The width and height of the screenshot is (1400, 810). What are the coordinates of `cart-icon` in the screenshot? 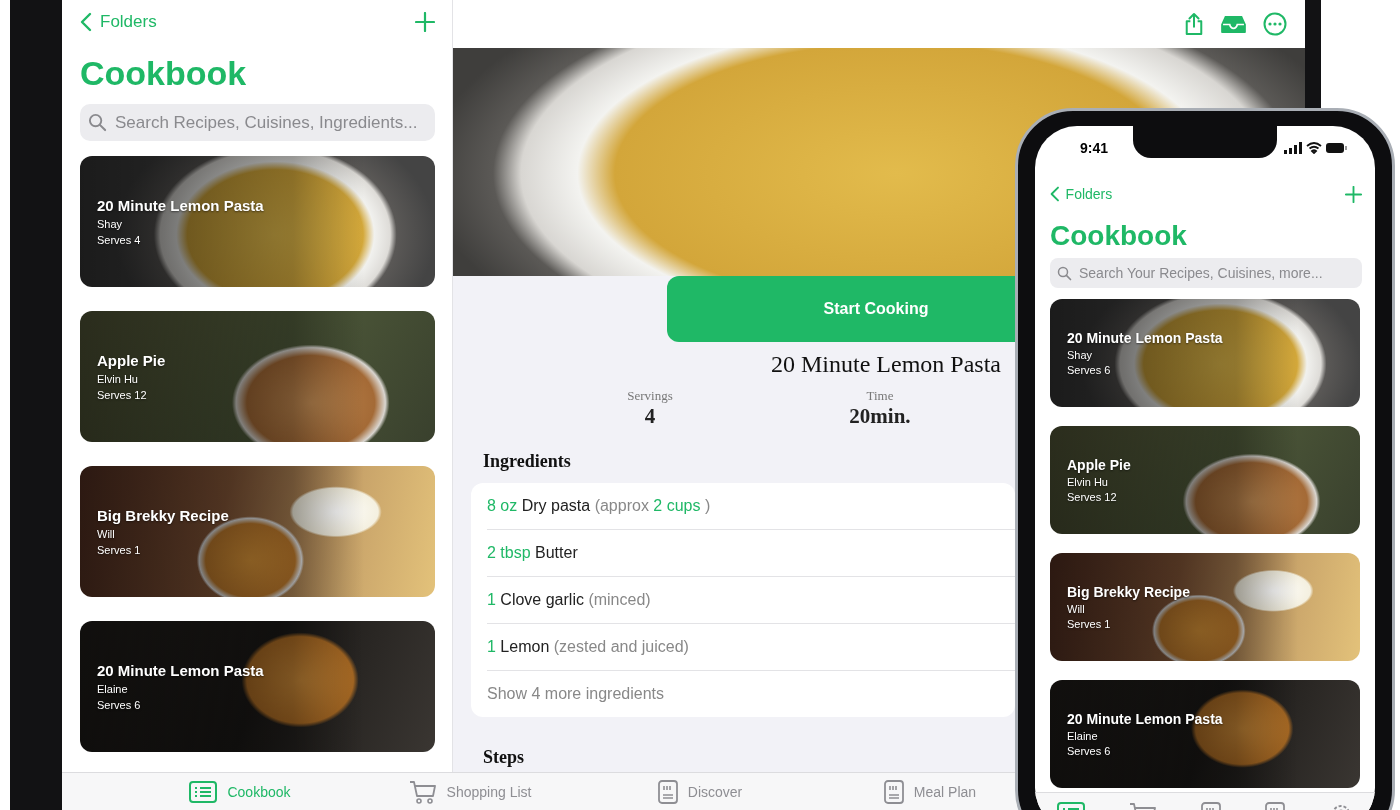 It's located at (422, 791).